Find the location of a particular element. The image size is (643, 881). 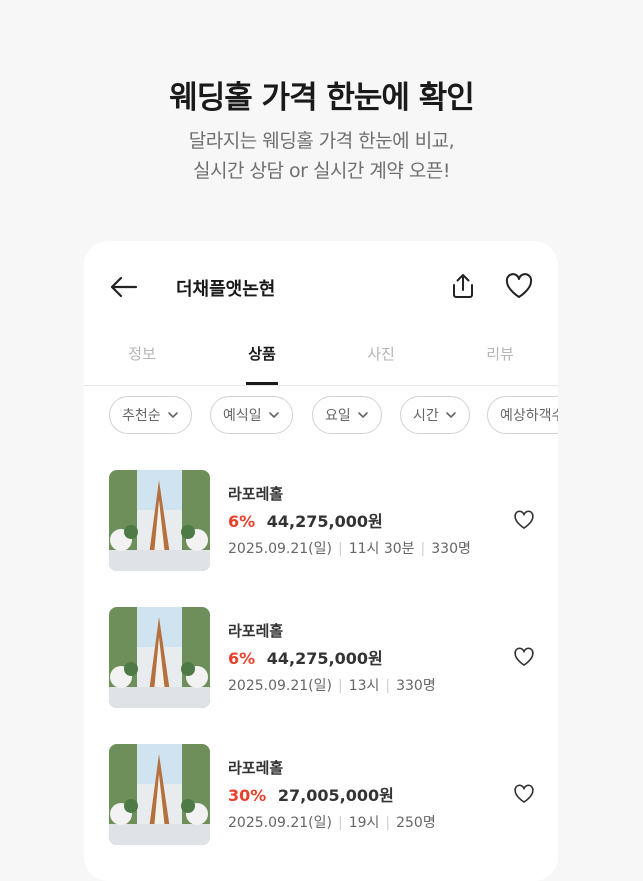

back-arrow-icon is located at coordinates (124, 287).